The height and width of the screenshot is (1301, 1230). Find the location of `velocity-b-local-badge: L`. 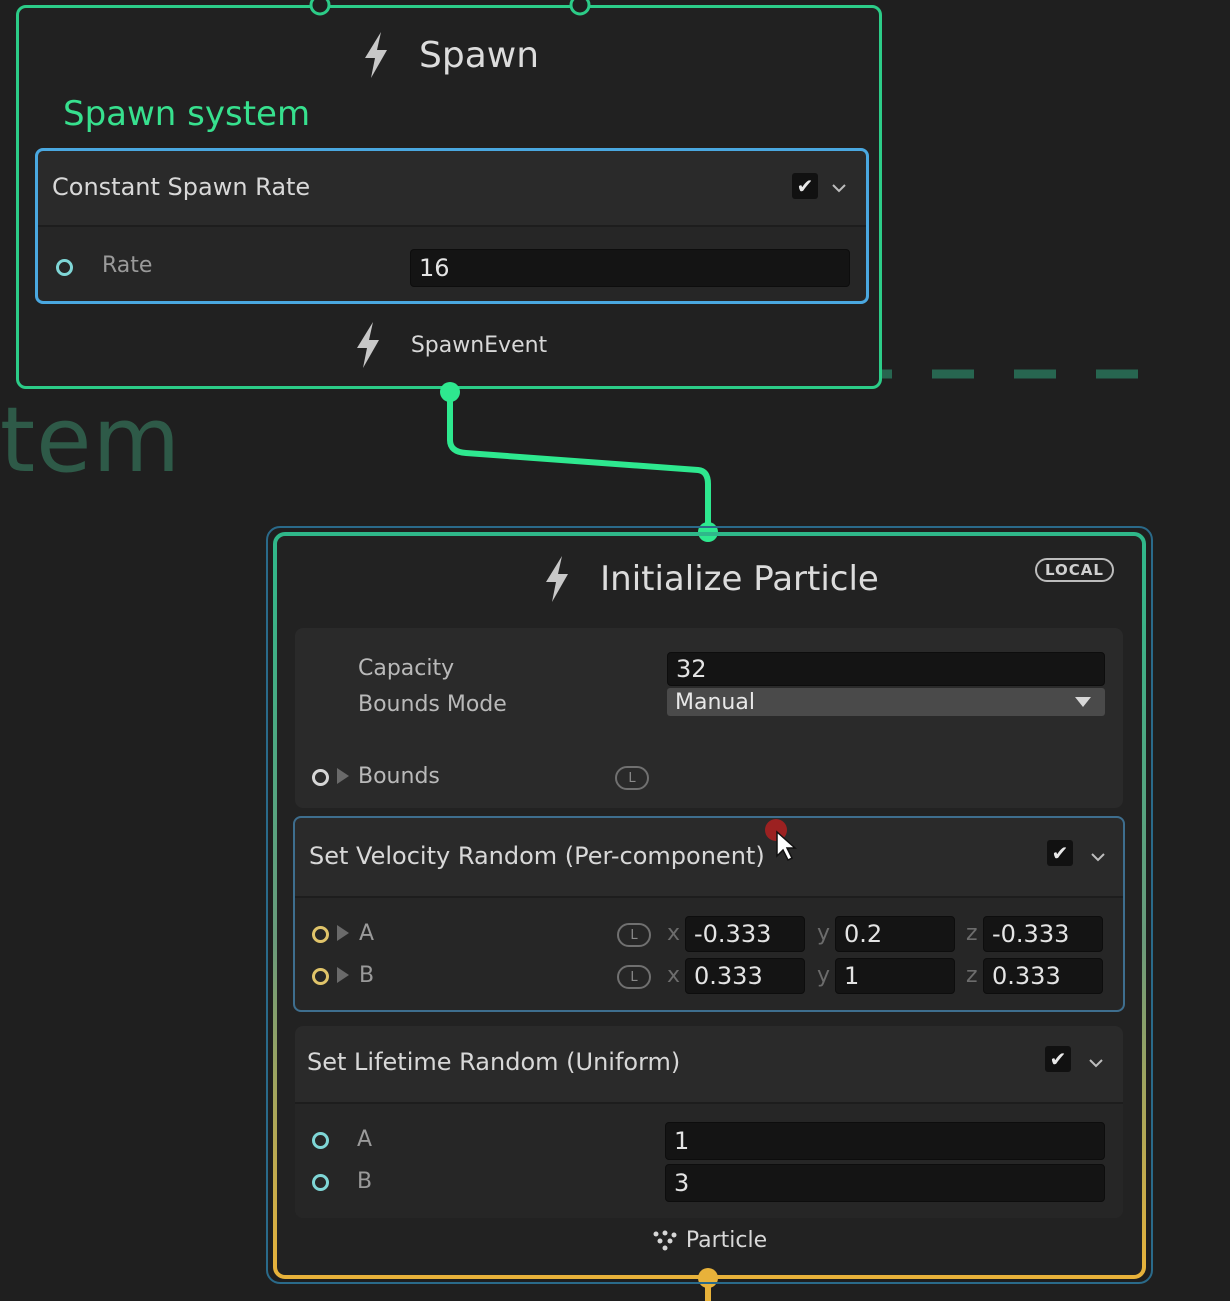

velocity-b-local-badge: L is located at coordinates (634, 977).